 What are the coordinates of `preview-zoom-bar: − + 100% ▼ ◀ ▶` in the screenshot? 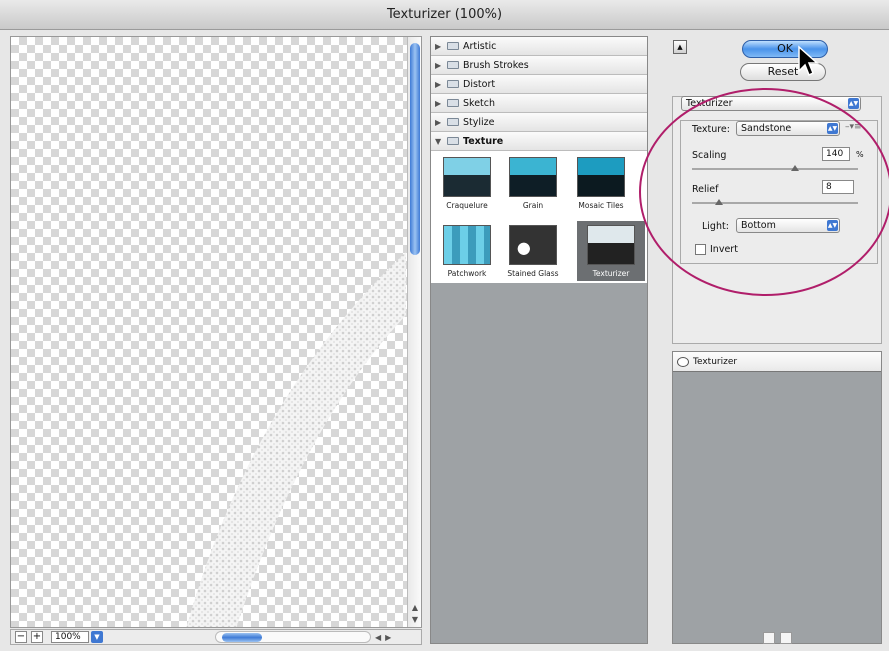 It's located at (216, 637).